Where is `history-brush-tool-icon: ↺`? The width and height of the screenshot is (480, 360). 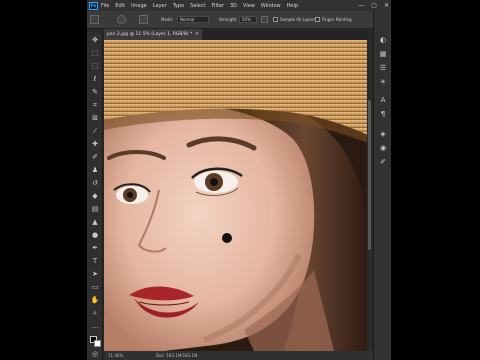
history-brush-tool-icon: ↺ is located at coordinates (95, 183).